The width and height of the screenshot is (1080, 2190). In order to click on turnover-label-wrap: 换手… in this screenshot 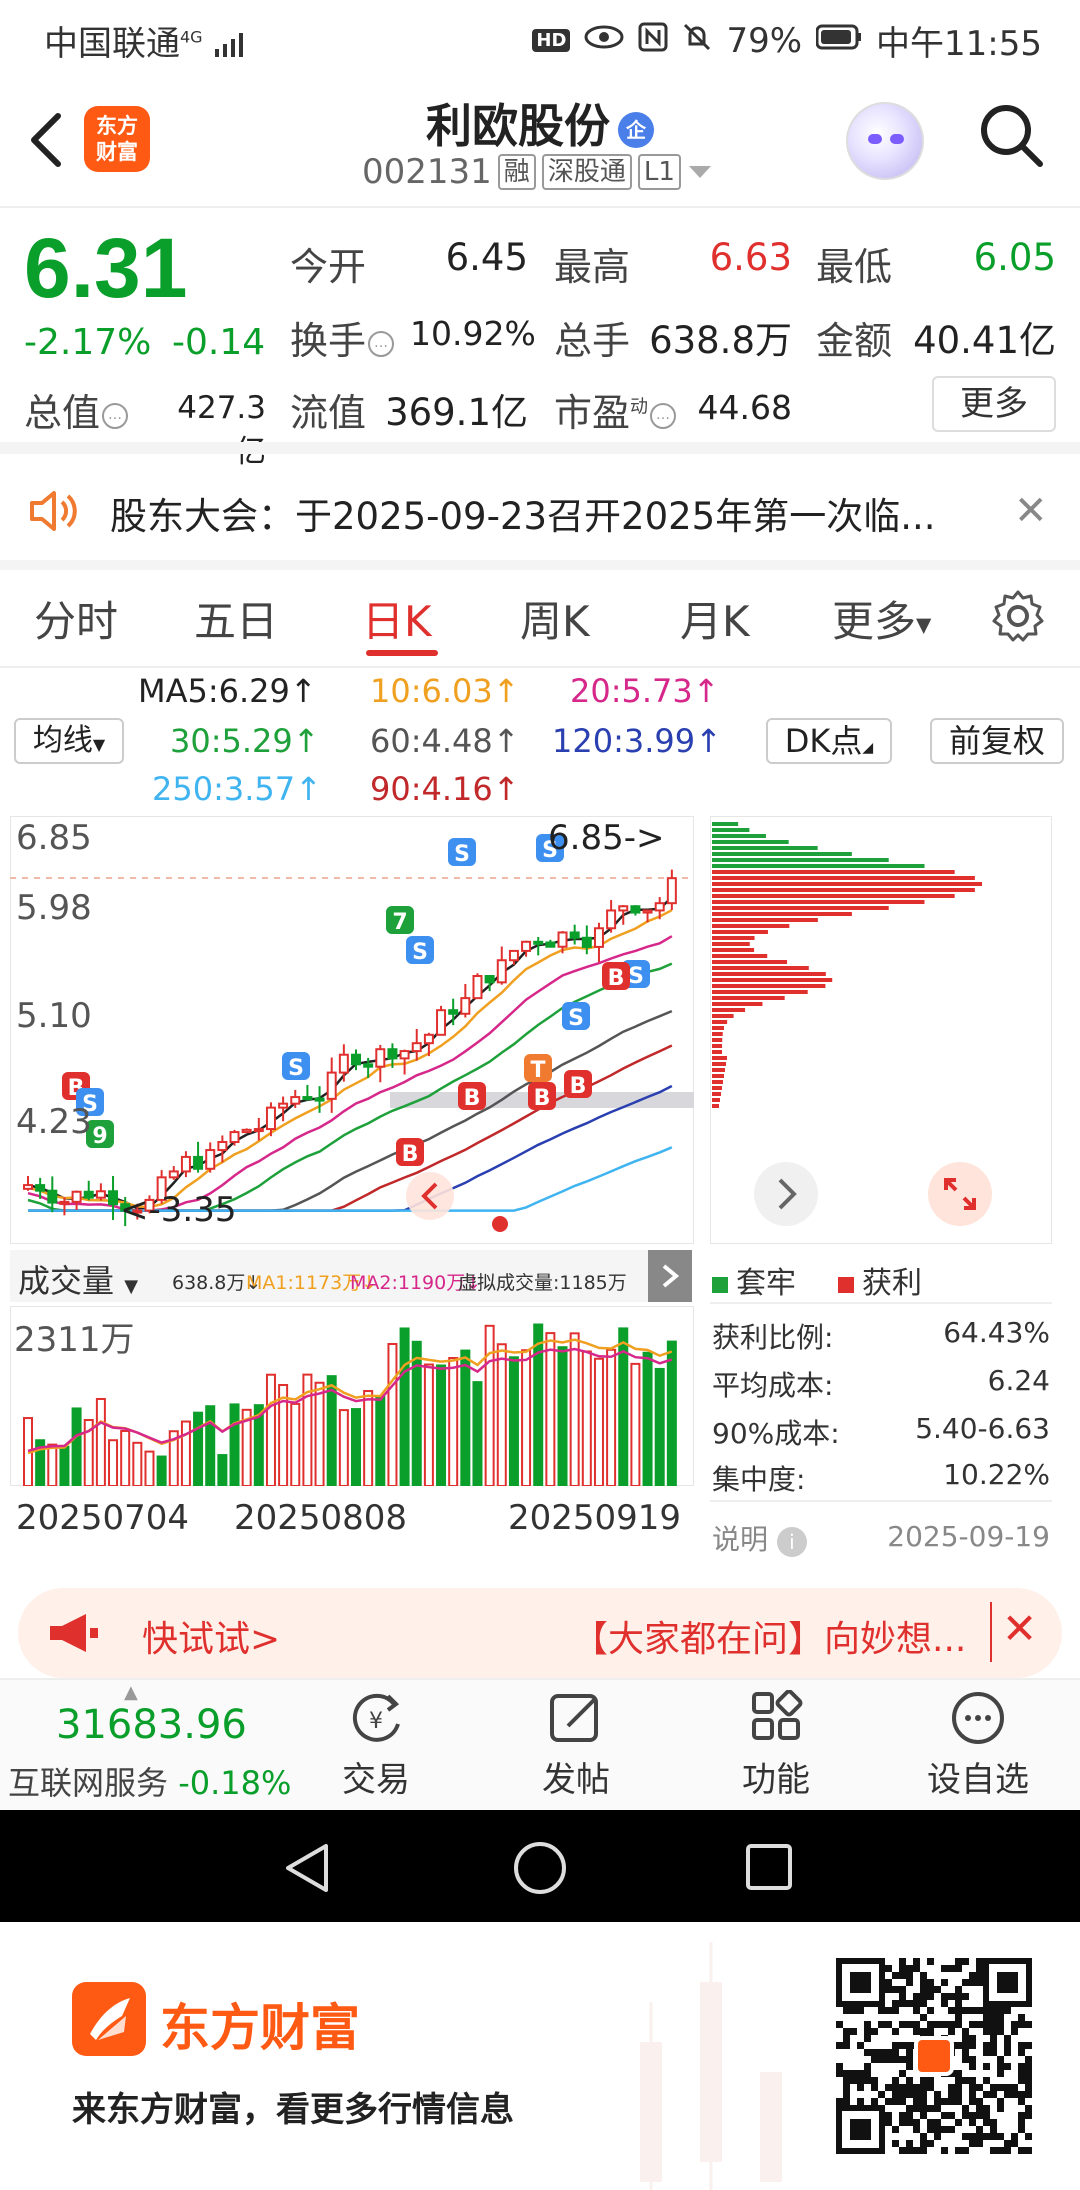, I will do `click(342, 337)`.